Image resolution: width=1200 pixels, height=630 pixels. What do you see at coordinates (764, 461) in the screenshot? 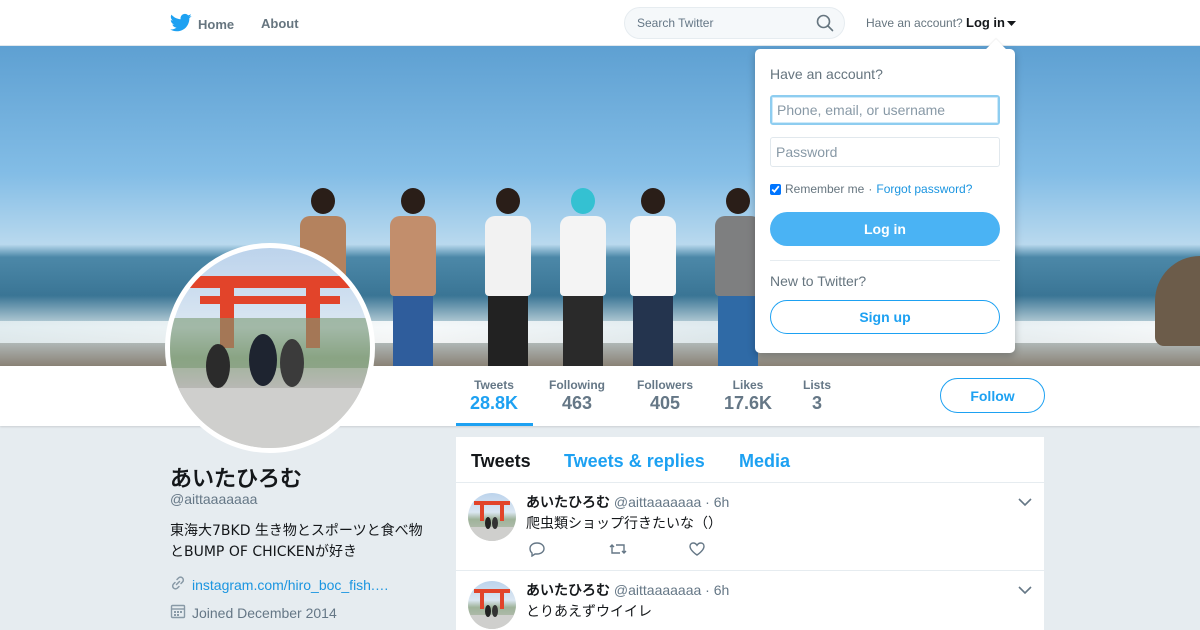
I see `tab-media: Media` at bounding box center [764, 461].